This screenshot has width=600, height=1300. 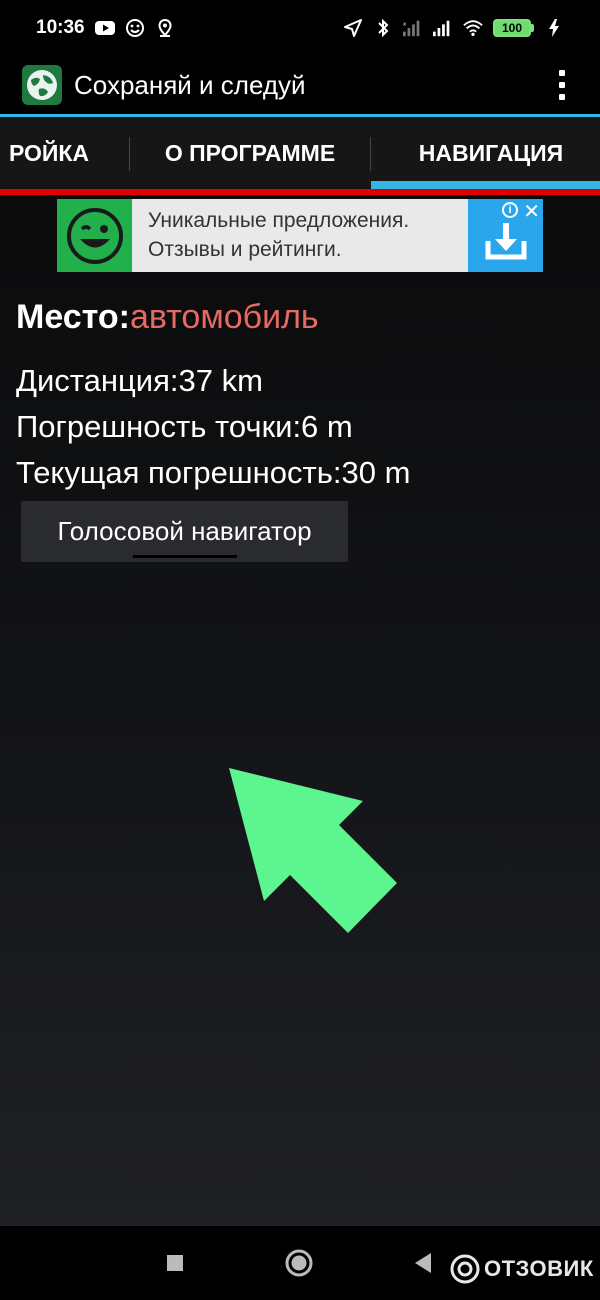 What do you see at coordinates (554, 28) in the screenshot?
I see `charging-bolt-icon` at bounding box center [554, 28].